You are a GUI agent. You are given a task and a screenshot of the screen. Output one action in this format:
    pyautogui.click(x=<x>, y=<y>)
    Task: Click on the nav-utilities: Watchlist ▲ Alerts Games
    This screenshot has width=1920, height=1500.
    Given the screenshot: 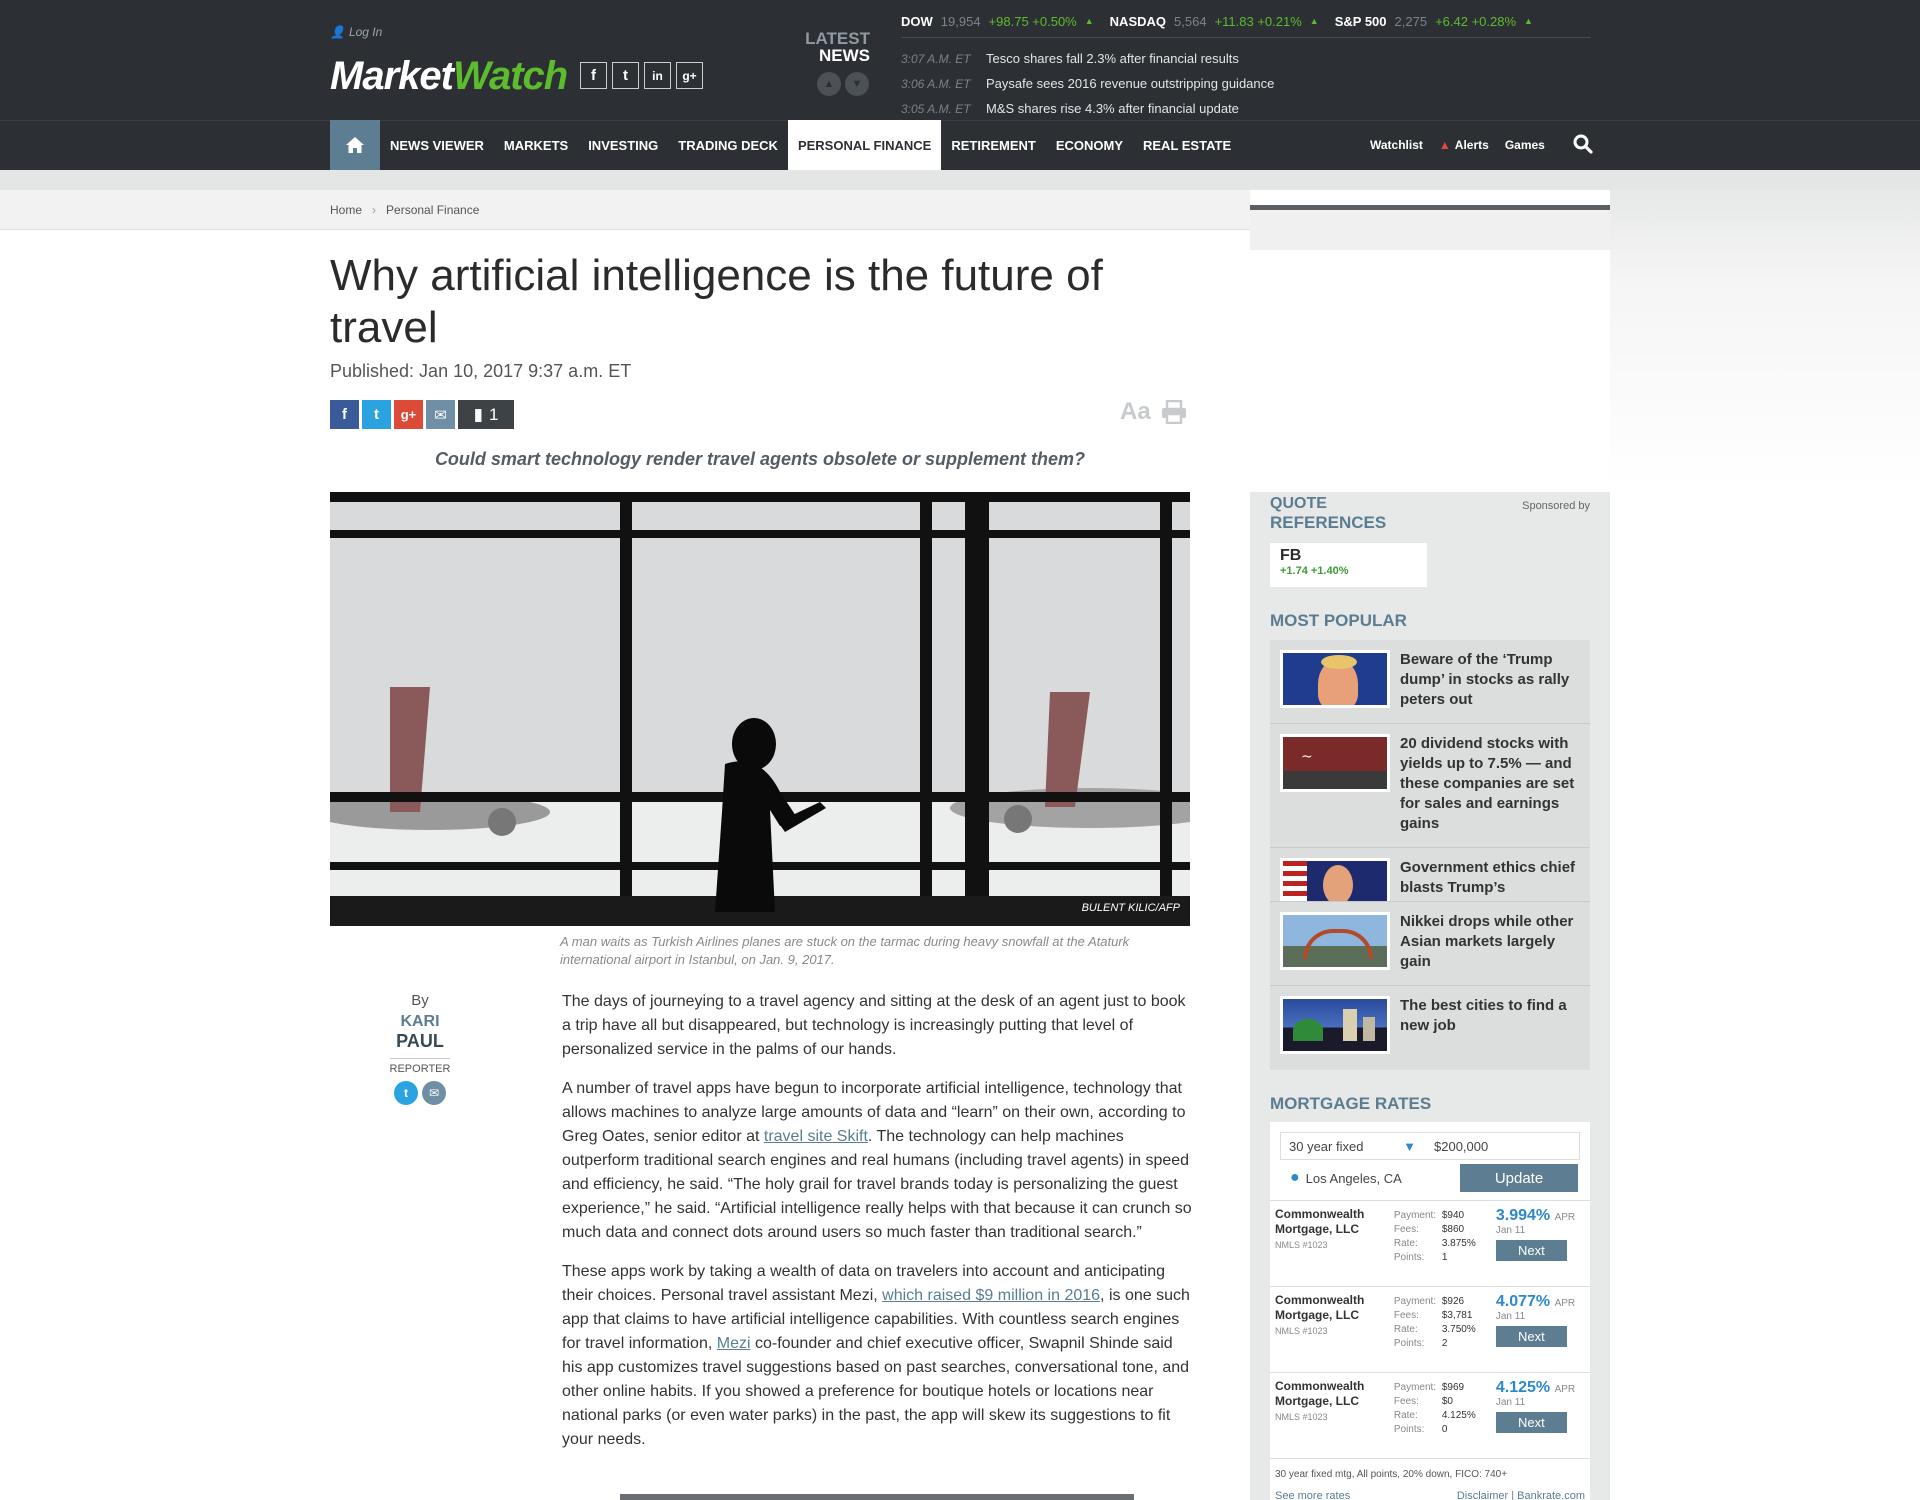 What is the action you would take?
    pyautogui.click(x=1481, y=145)
    